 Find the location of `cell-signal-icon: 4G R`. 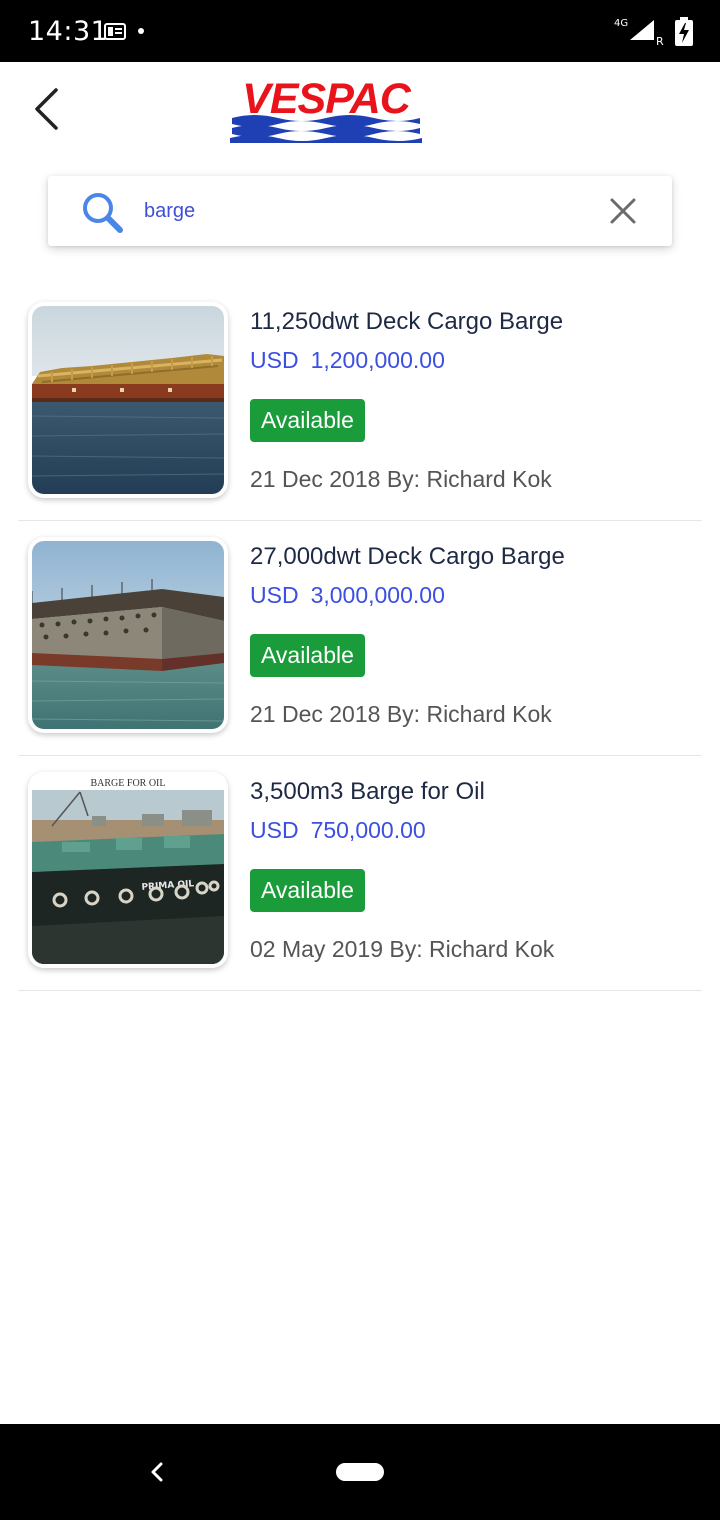

cell-signal-icon: 4G R is located at coordinates (639, 32).